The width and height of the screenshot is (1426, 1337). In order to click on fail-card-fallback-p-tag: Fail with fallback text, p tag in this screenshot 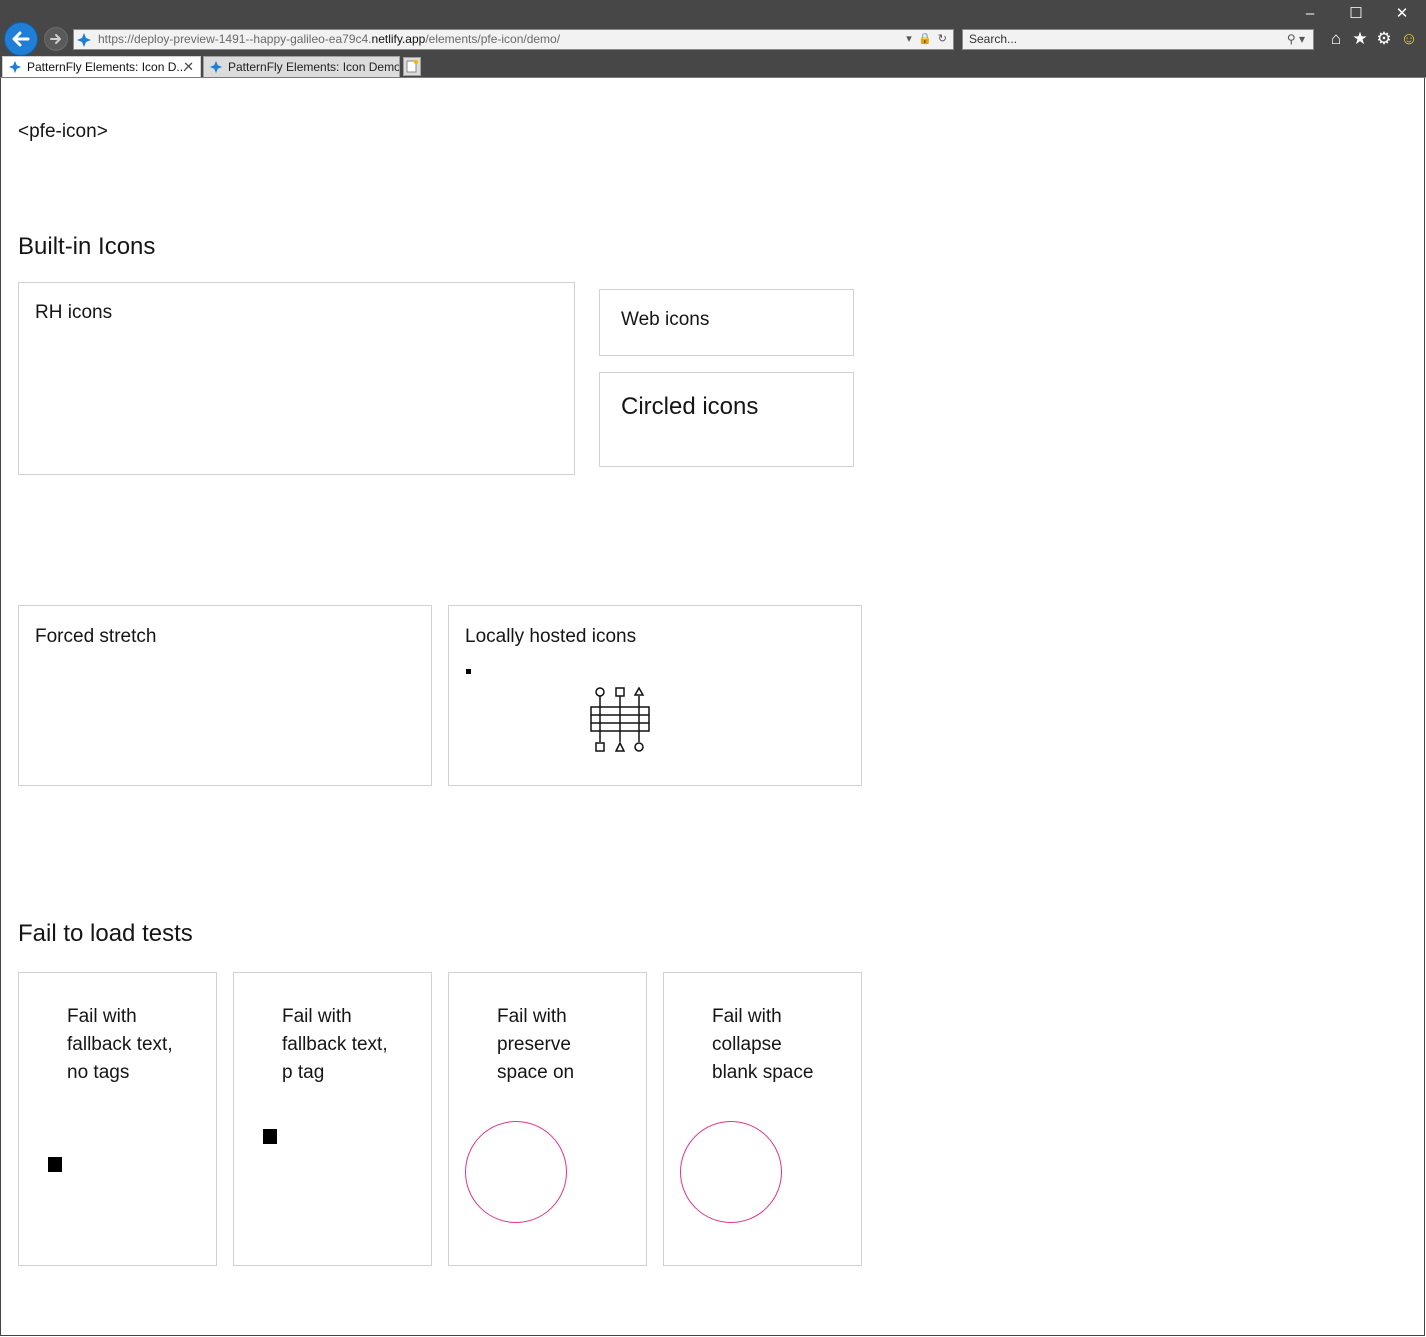, I will do `click(332, 1119)`.